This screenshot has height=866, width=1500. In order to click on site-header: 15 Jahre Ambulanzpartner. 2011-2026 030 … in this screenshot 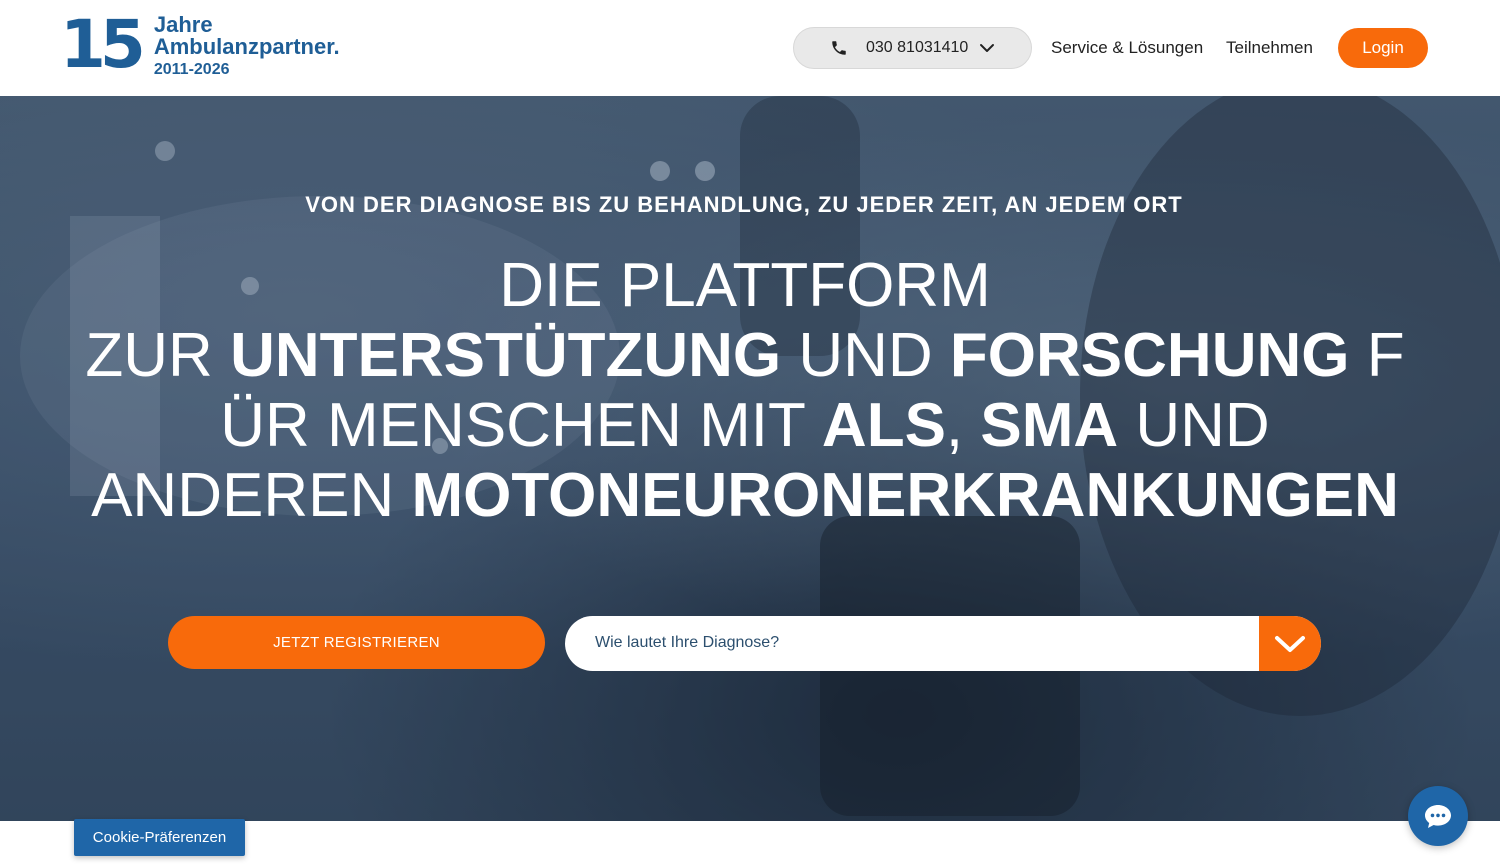, I will do `click(750, 48)`.